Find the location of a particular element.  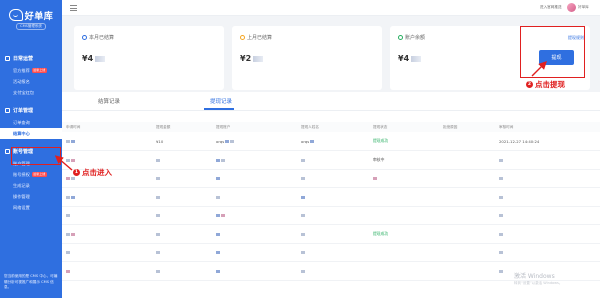

nav-group-operations: 日常运营 官方推荐 最新上线 活动报名 支付宝红包 is located at coordinates (31, 75).